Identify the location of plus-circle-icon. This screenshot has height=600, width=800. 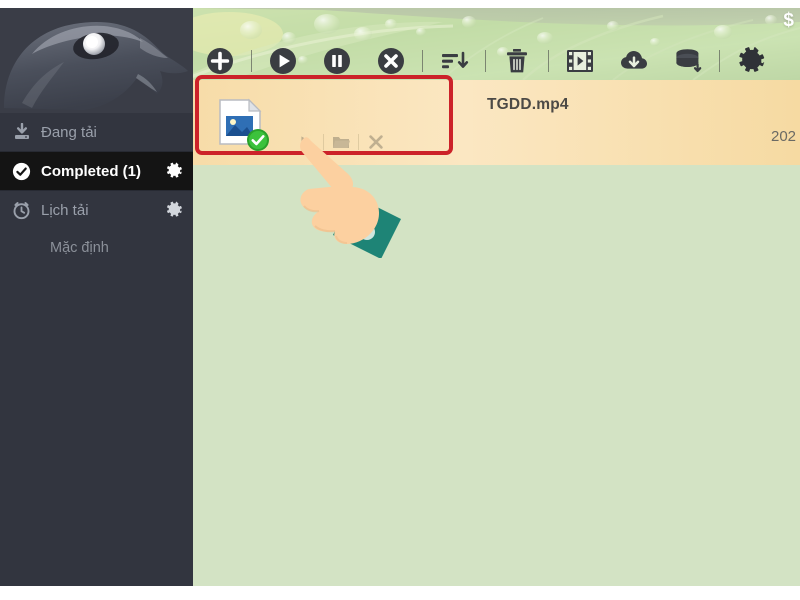
(220, 61).